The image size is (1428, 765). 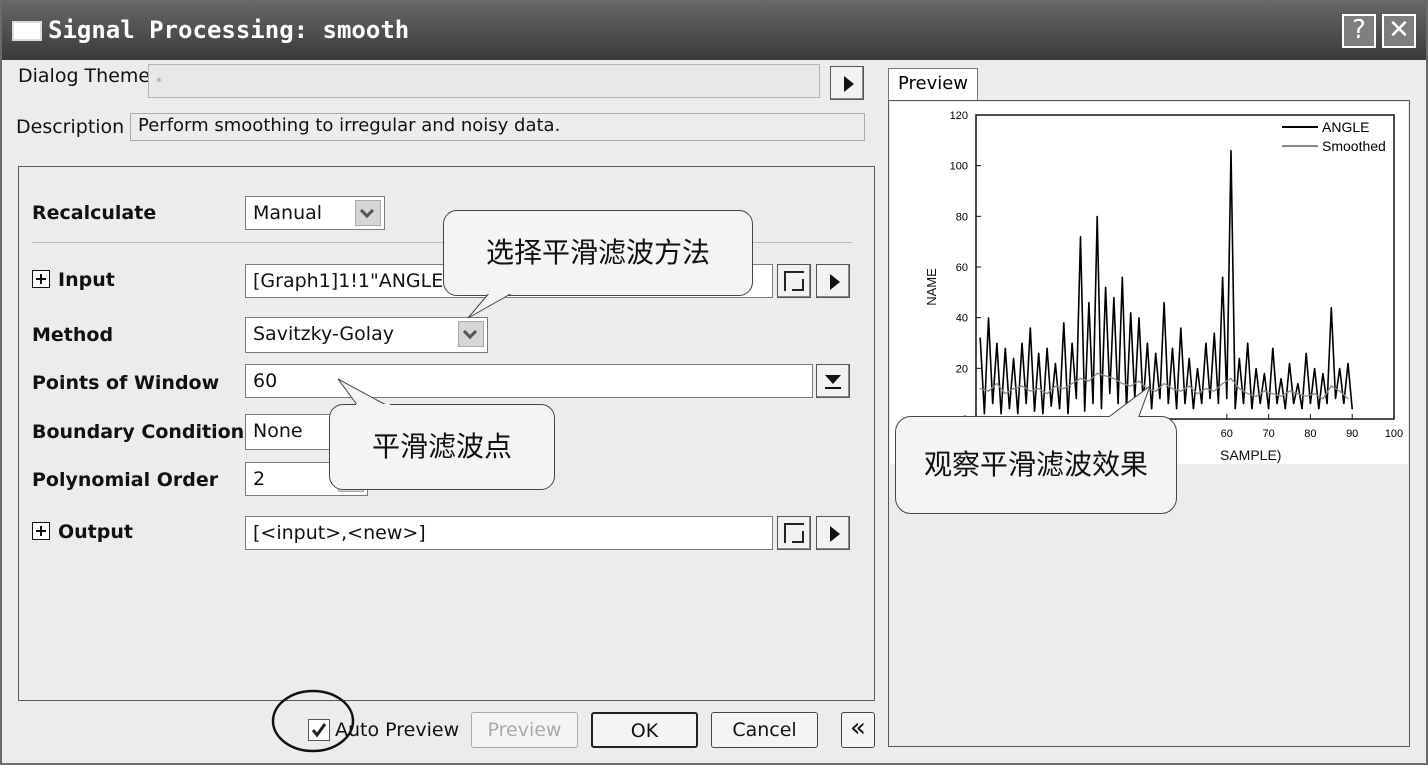 What do you see at coordinates (764, 730) in the screenshot?
I see `cancel-button: Cancel` at bounding box center [764, 730].